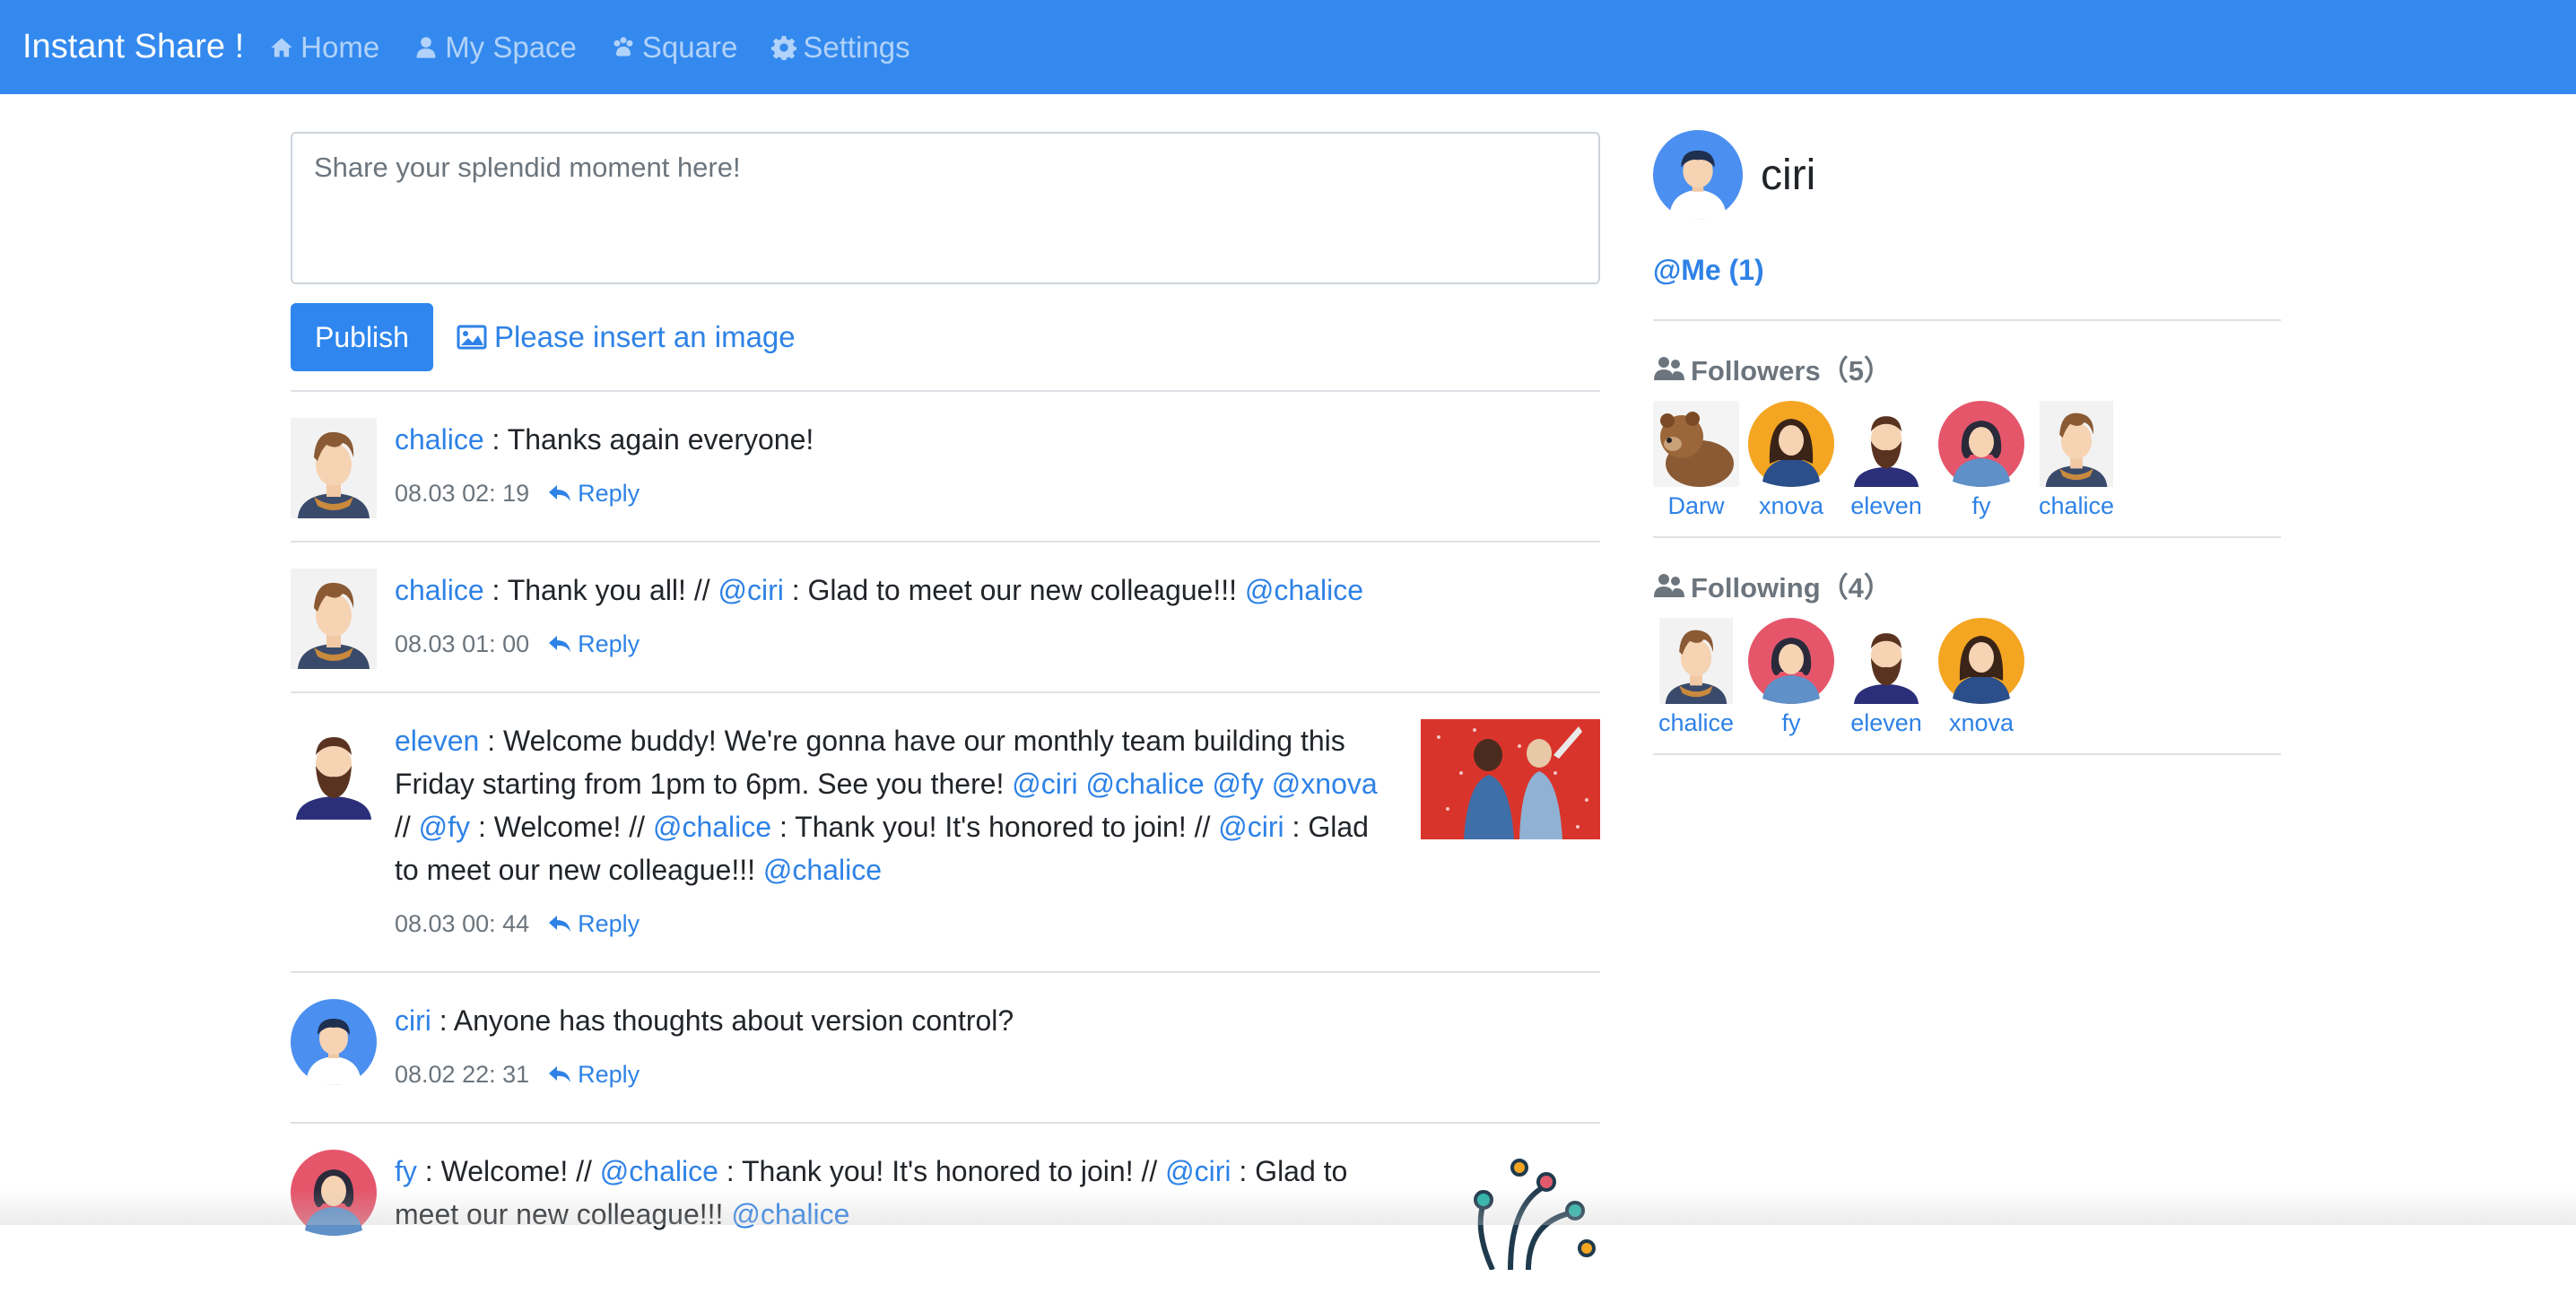 This screenshot has height=1303, width=2576. I want to click on post-text: chalice : Thanks again everyone!, so click(997, 440).